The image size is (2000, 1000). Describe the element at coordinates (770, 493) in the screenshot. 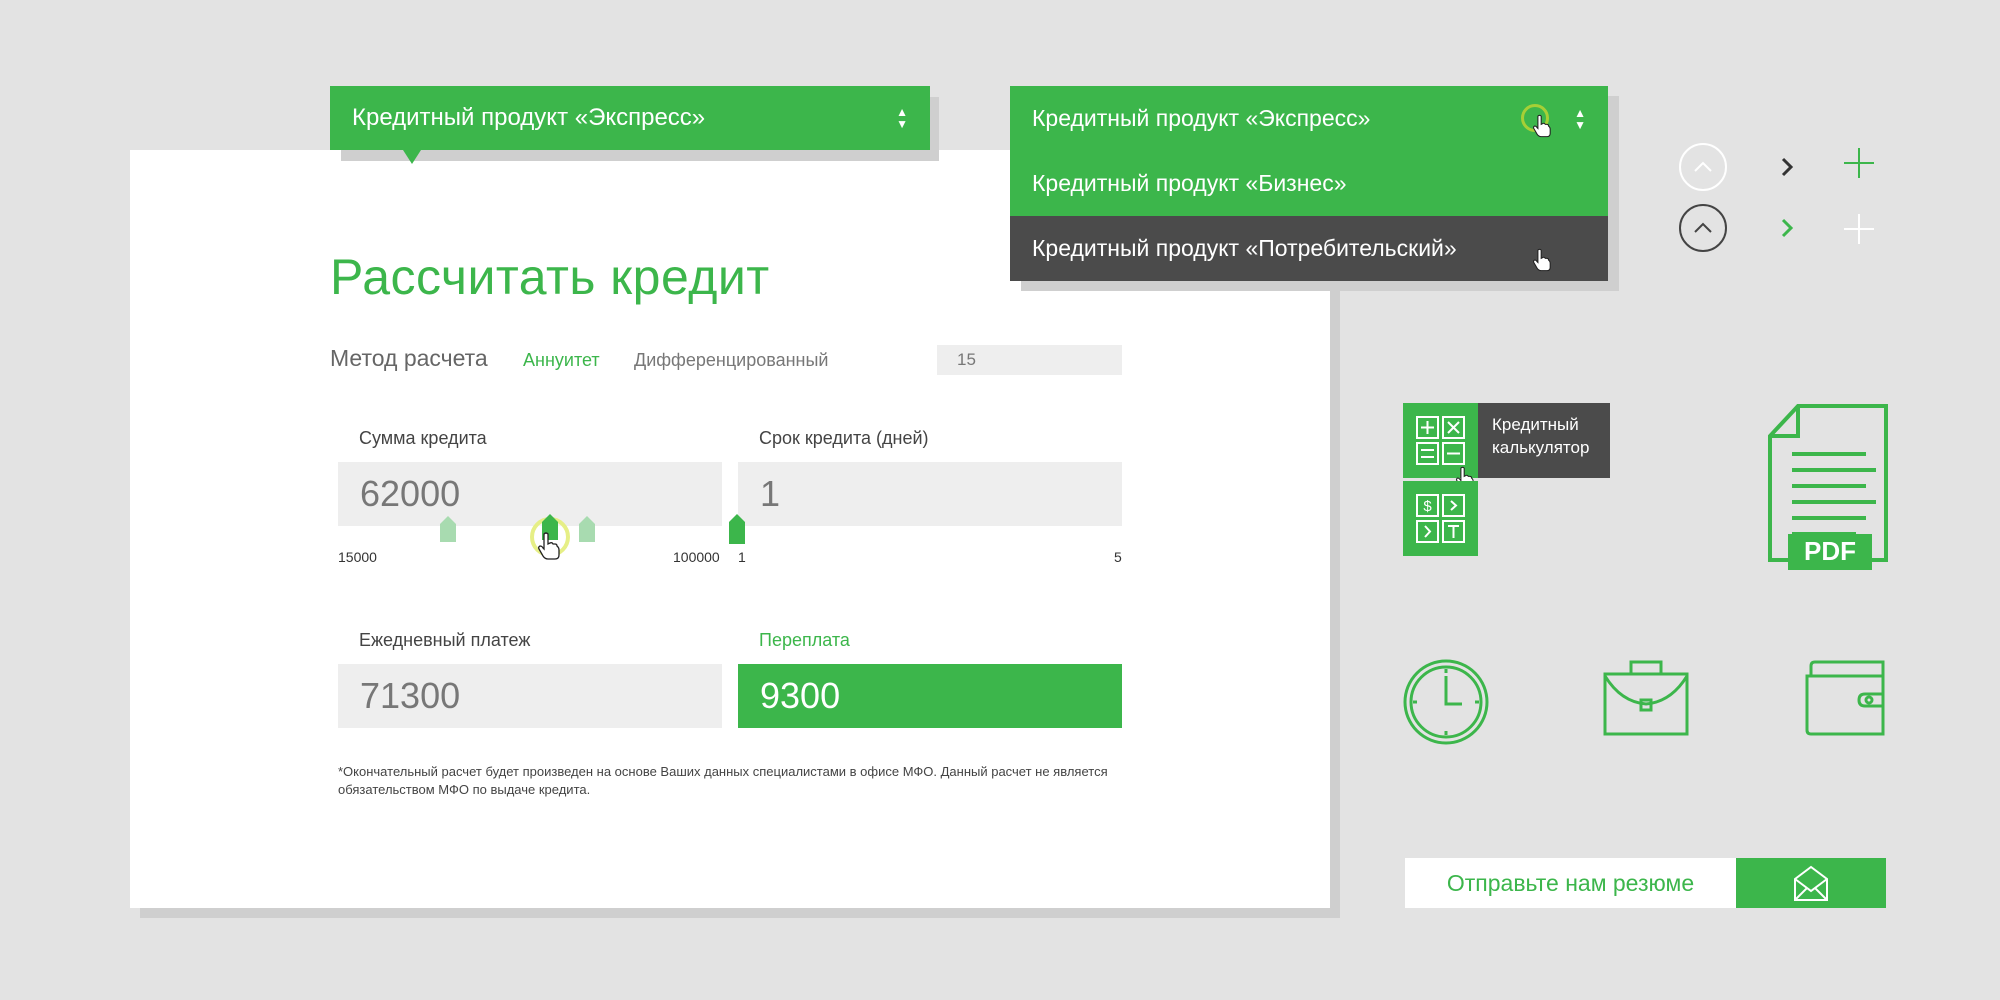

I see `term-value: 1` at that location.